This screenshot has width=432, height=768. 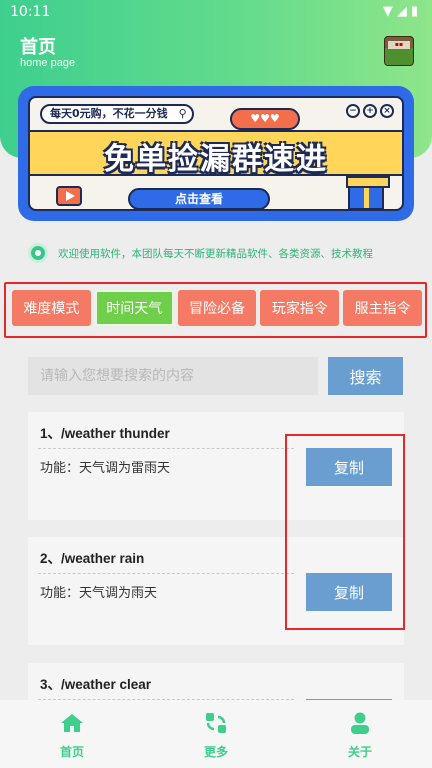 I want to click on tab-player-commands: 玩家指令, so click(x=300, y=308).